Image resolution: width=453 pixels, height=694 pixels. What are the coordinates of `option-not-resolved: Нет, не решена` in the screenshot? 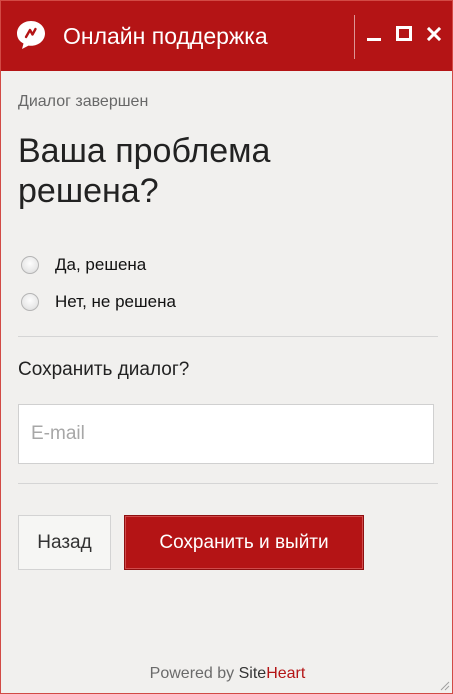 It's located at (98, 302).